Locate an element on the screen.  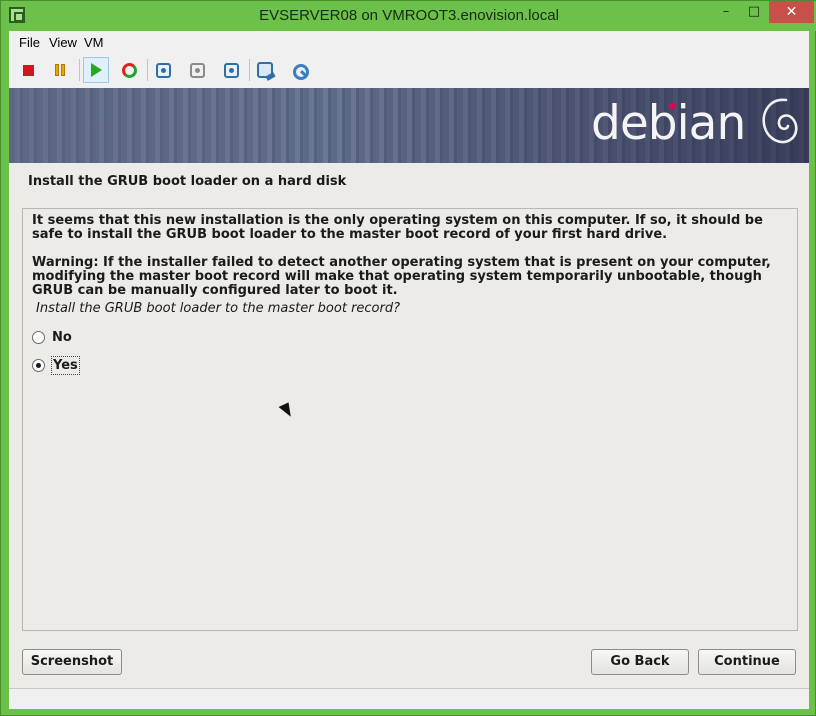
session-icon is located at coordinates (231, 70).